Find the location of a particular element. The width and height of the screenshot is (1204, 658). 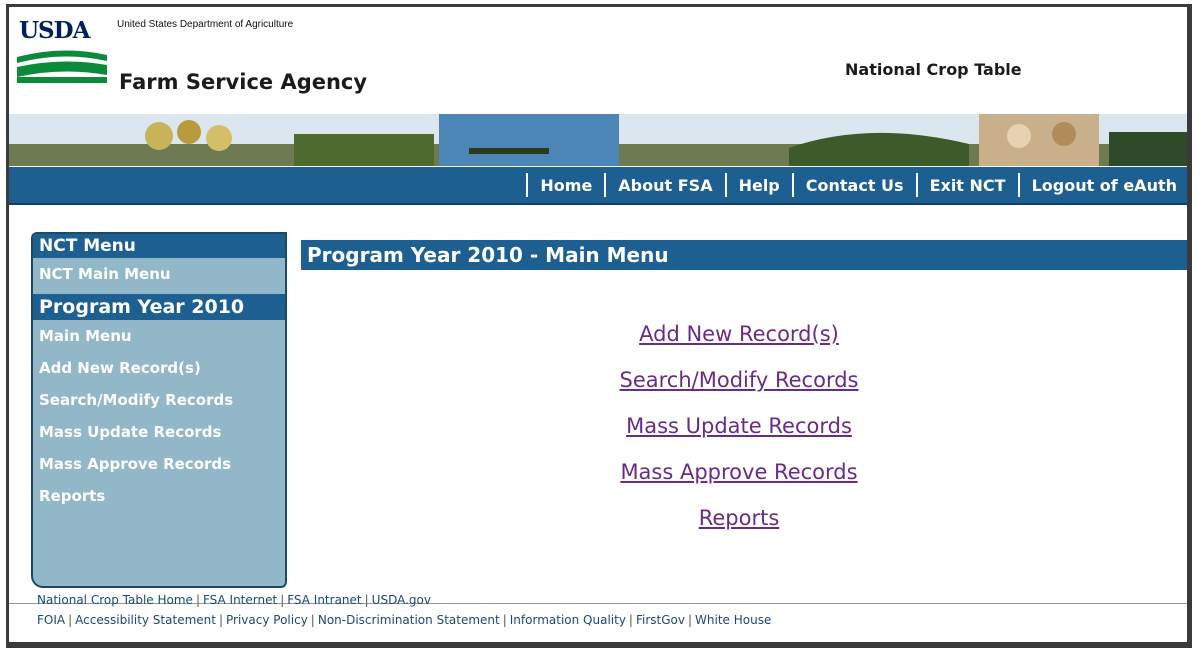

logo-text: USDA is located at coordinates (54, 30).